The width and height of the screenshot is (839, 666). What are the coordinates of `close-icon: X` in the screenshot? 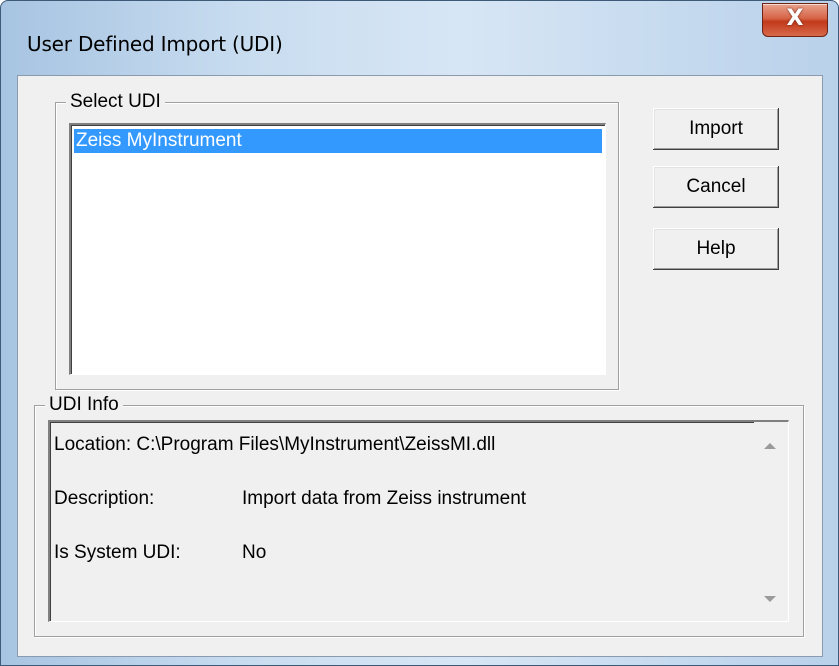 It's located at (795, 18).